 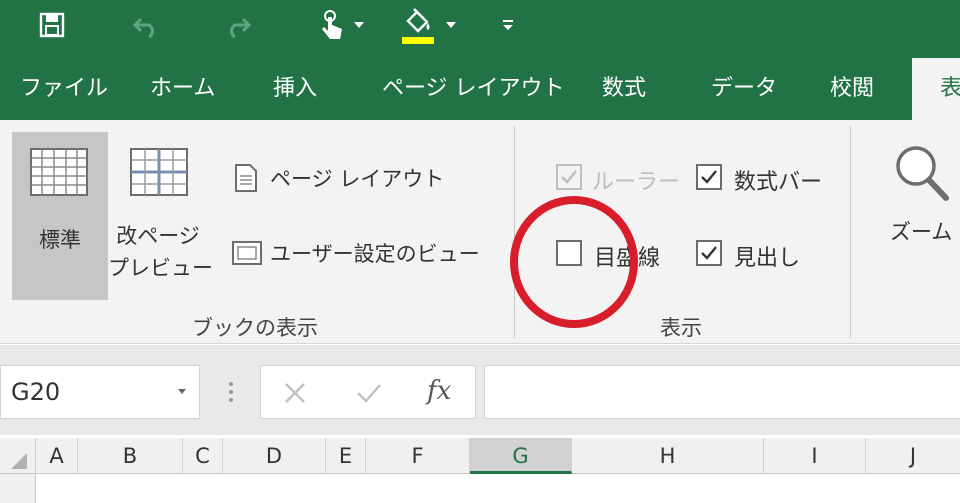 I want to click on column-header-d: D, so click(x=274, y=456).